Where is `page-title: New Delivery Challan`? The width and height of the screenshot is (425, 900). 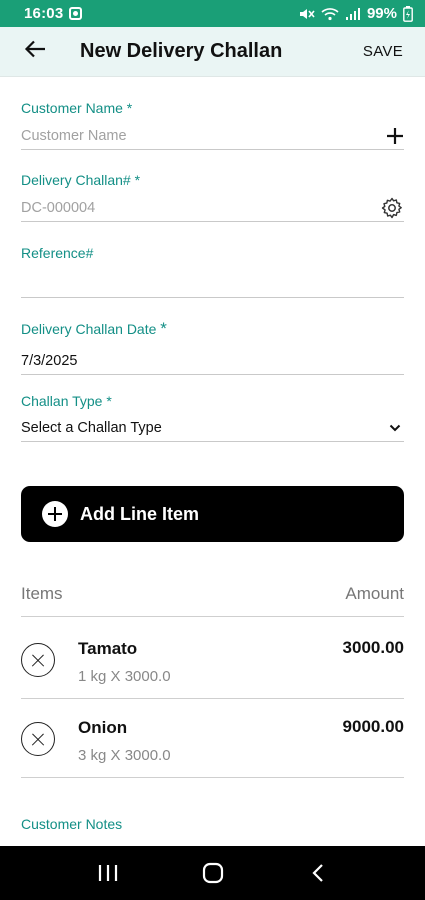 page-title: New Delivery Challan is located at coordinates (181, 51).